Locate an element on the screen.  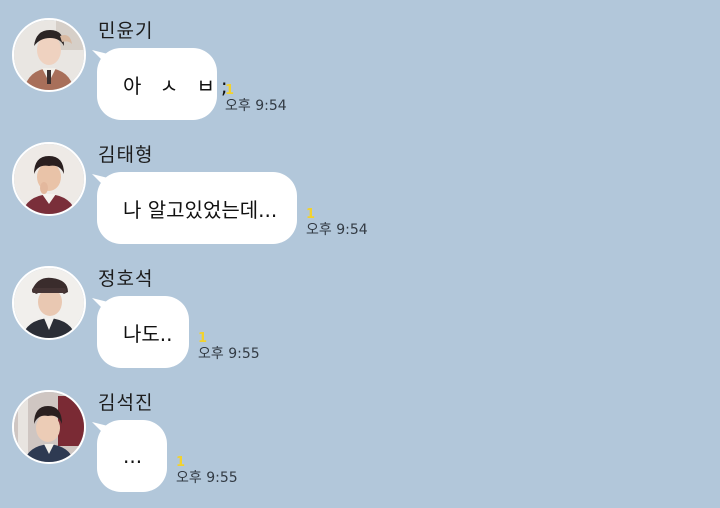
message-bubble: 아 ㅅ ㅂ; is located at coordinates (162, 84).